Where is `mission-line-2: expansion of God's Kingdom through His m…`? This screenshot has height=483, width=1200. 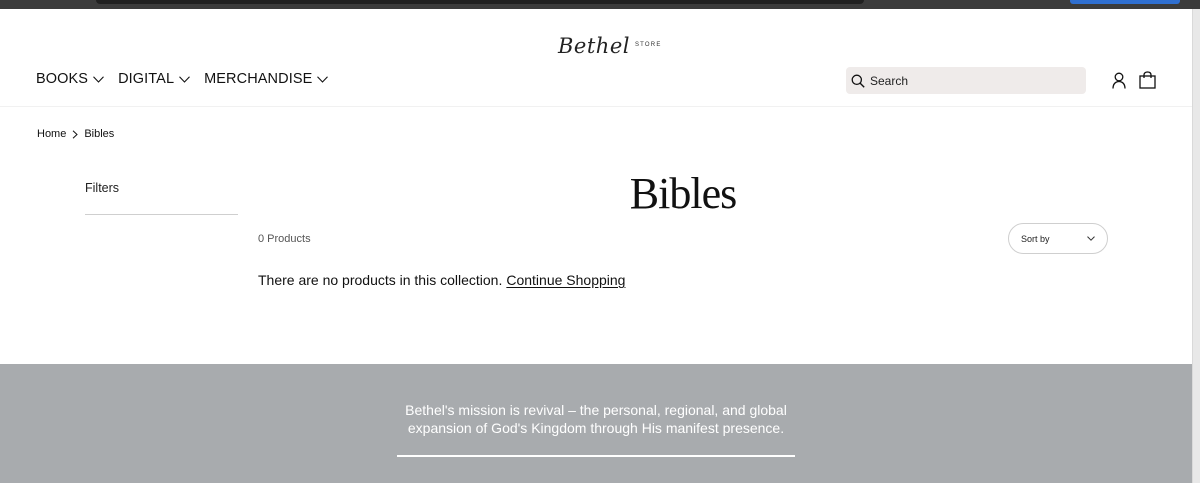
mission-line-2: expansion of God's Kingdom through His m… is located at coordinates (596, 427).